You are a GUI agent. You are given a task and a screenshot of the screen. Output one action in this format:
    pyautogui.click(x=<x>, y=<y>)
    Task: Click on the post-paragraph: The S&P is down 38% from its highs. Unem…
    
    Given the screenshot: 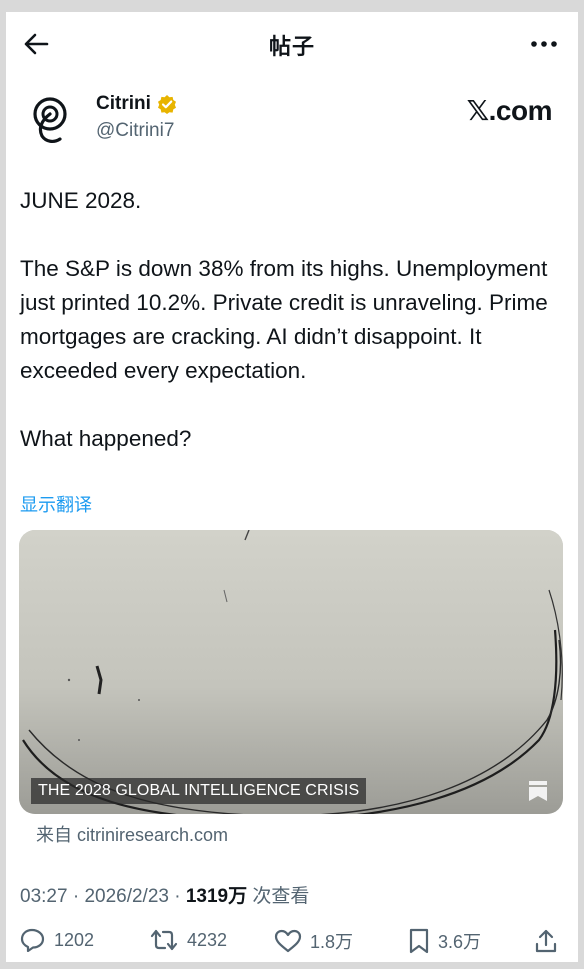 What is the action you would take?
    pyautogui.click(x=284, y=319)
    